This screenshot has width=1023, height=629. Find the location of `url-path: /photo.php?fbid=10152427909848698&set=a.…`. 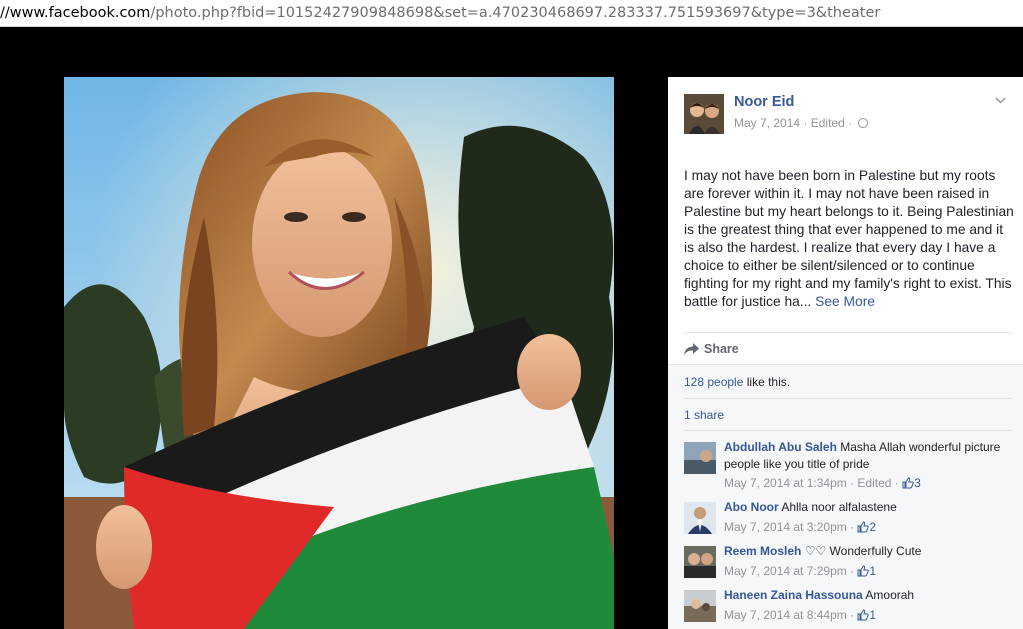

url-path: /photo.php?fbid=10152427909848698&set=a.… is located at coordinates (515, 13).